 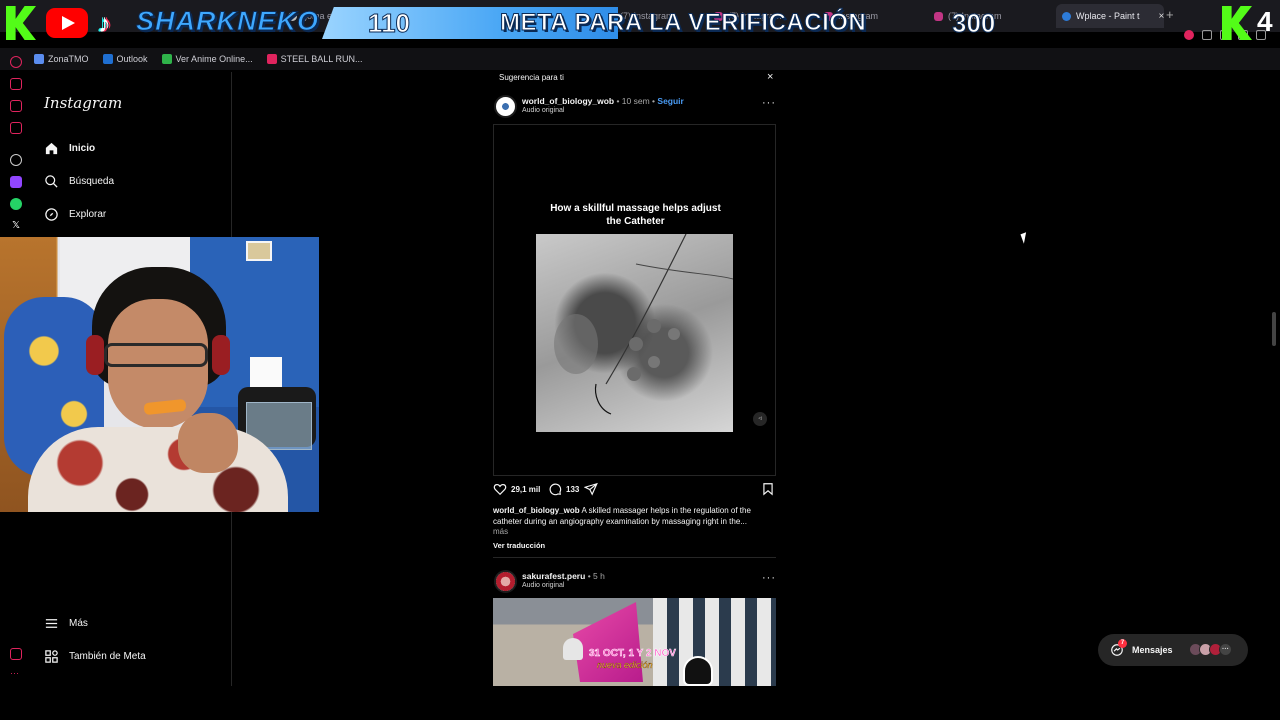 What do you see at coordinates (107, 59) in the screenshot?
I see `outlook-icon` at bounding box center [107, 59].